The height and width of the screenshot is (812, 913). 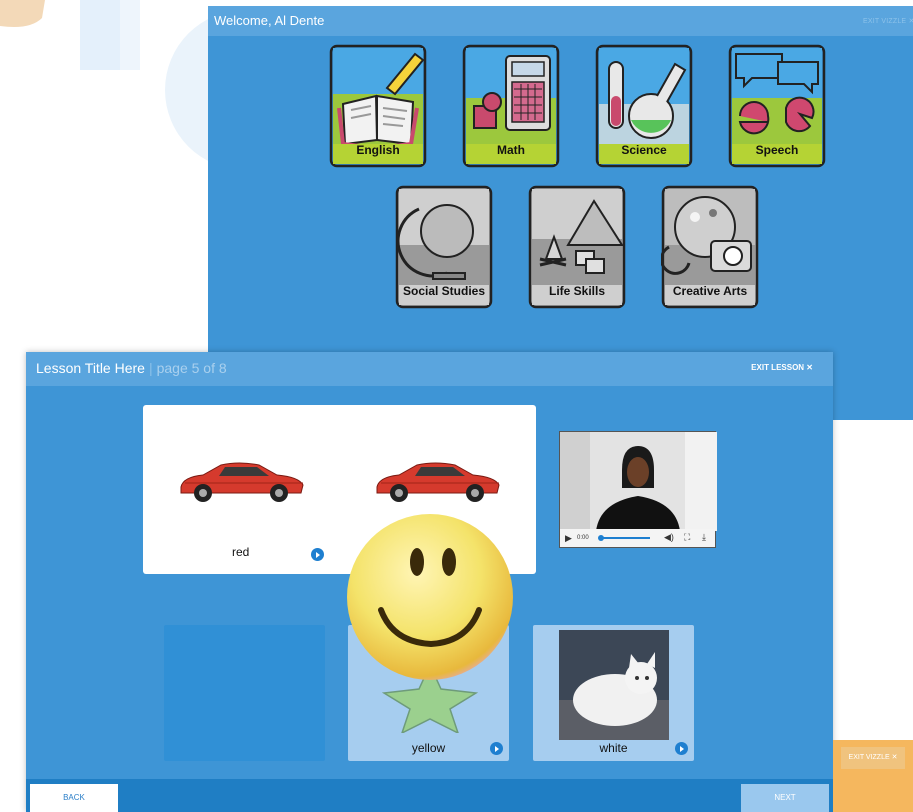 I want to click on menu-header: Welcome, Al Dente EXIT VIZZLE ✕, so click(x=560, y=21).